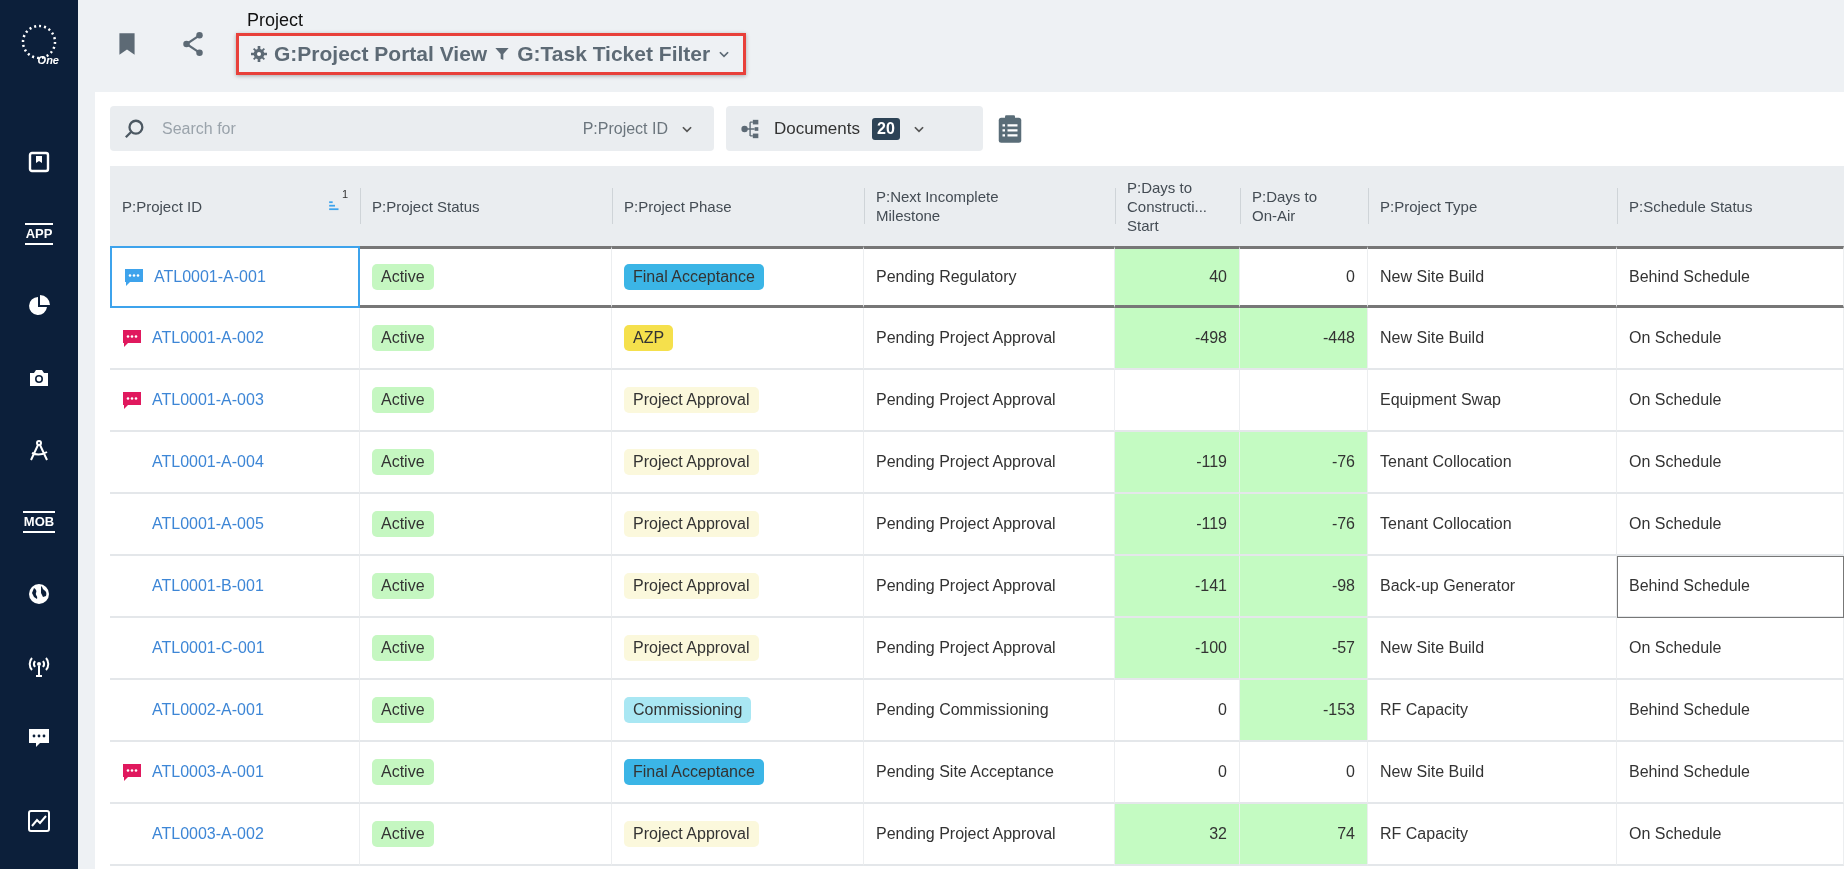 This screenshot has height=869, width=1844. Describe the element at coordinates (1304, 206) in the screenshot. I see `column-header: P:Days to On-Air` at that location.